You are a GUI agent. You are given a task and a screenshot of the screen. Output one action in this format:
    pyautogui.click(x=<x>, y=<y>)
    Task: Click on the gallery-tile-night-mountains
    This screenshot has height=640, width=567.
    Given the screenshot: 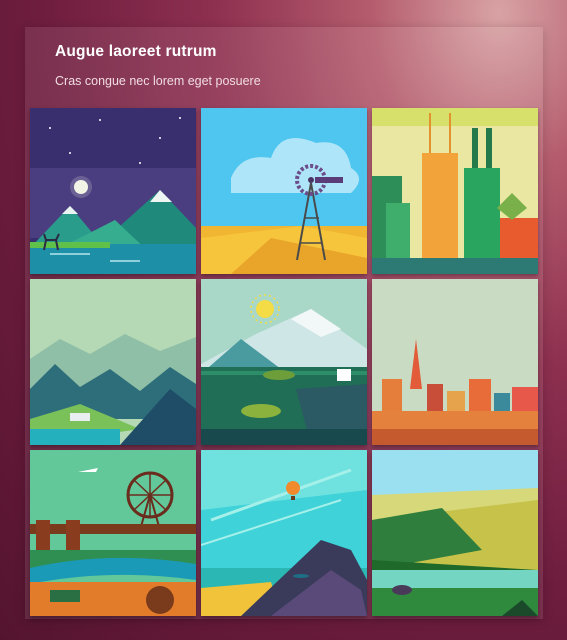 What is the action you would take?
    pyautogui.click(x=113, y=191)
    